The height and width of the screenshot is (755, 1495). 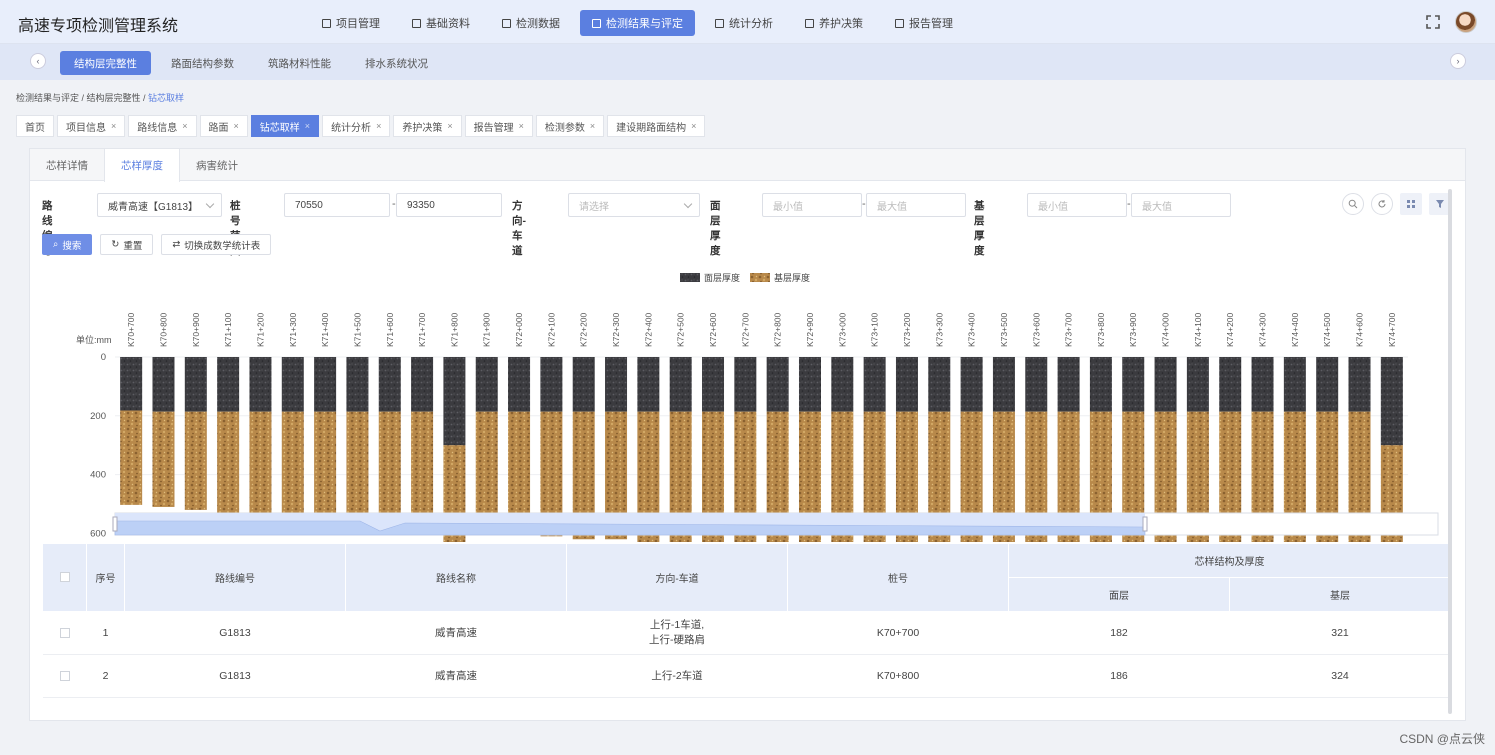 I want to click on y-tick-label: 0, so click(x=103, y=357).